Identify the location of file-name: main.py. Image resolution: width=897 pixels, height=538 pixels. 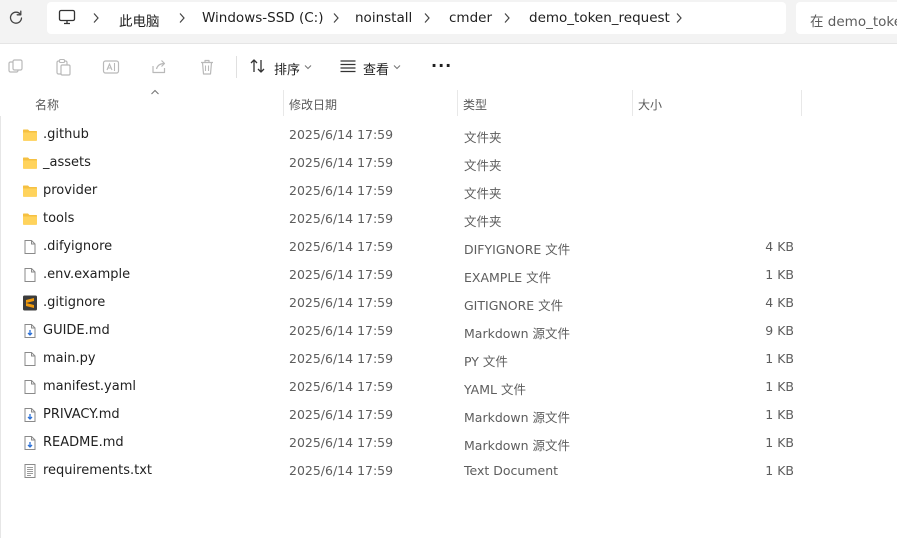
(69, 358).